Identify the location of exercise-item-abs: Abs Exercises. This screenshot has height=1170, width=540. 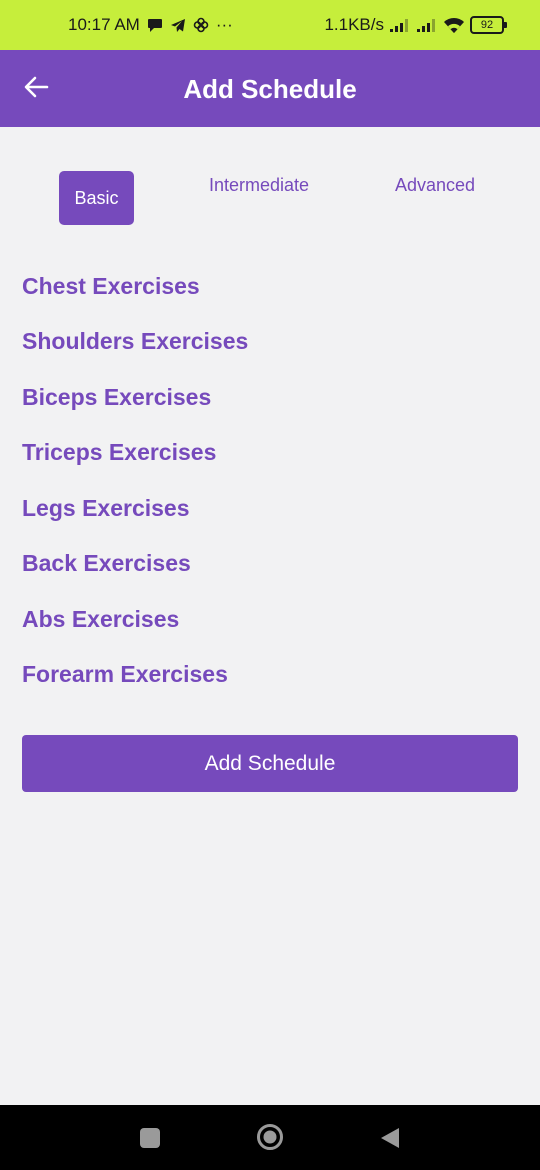
(100, 619).